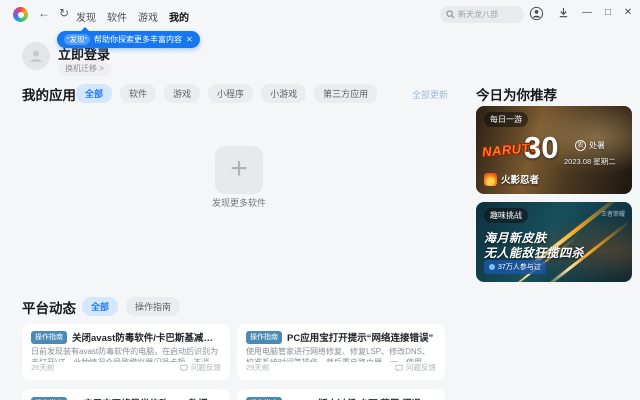 This screenshot has height=400, width=640. I want to click on feed-filter-guide: 操作指南, so click(153, 306).